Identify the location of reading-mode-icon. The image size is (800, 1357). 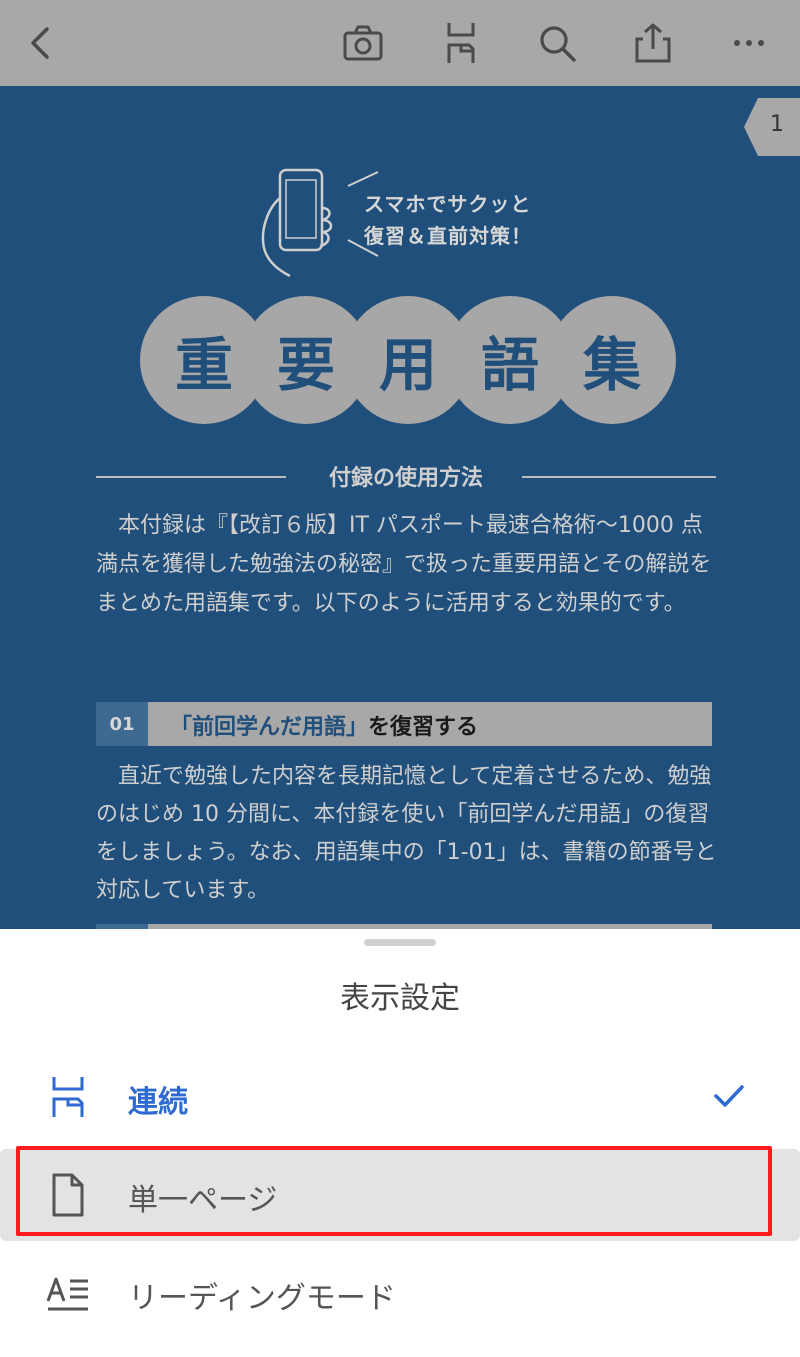
(67, 1294).